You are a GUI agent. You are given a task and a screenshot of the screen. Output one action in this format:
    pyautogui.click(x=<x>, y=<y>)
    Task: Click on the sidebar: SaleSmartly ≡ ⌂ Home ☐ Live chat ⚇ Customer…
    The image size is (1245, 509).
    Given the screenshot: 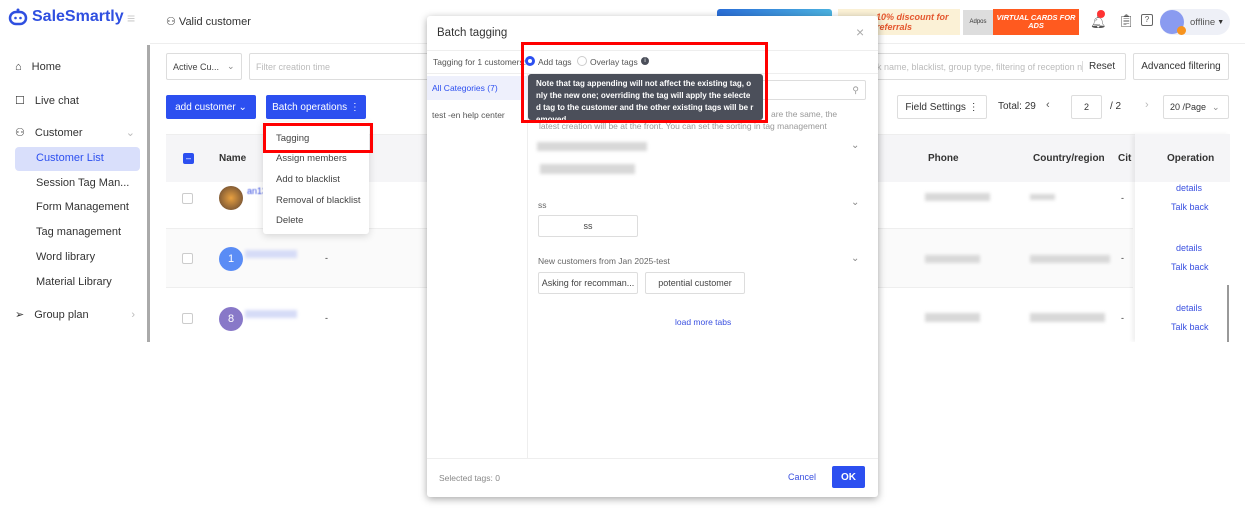 What is the action you would take?
    pyautogui.click(x=75, y=171)
    